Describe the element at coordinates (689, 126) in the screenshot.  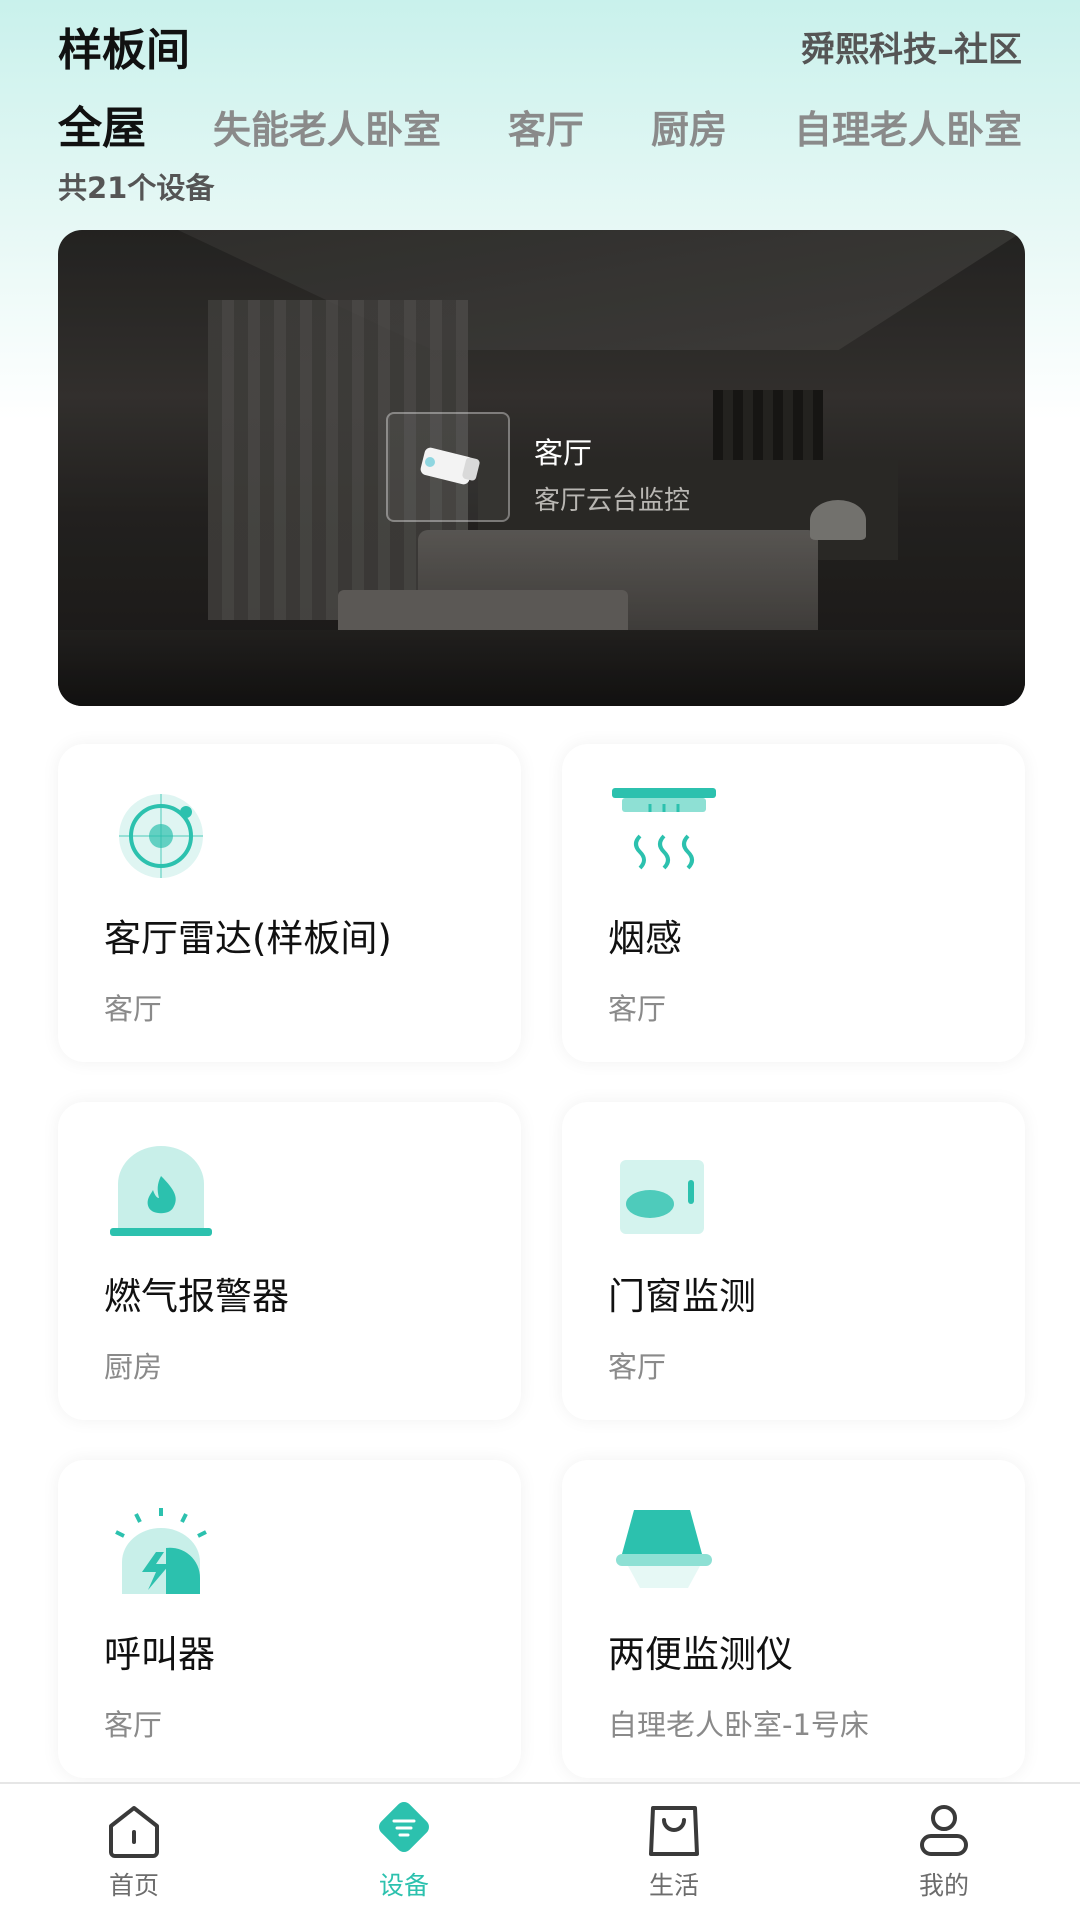
I see `tab-kitchen: 厨房` at that location.